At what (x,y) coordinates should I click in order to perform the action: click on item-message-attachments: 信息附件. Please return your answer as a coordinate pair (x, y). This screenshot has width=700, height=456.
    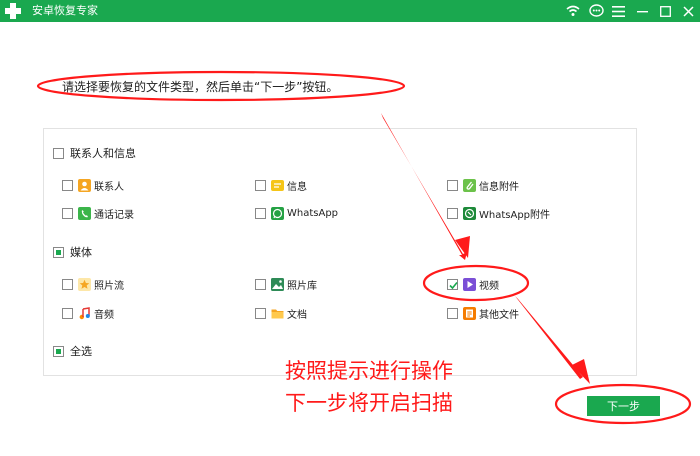
    Looking at the image, I should click on (483, 185).